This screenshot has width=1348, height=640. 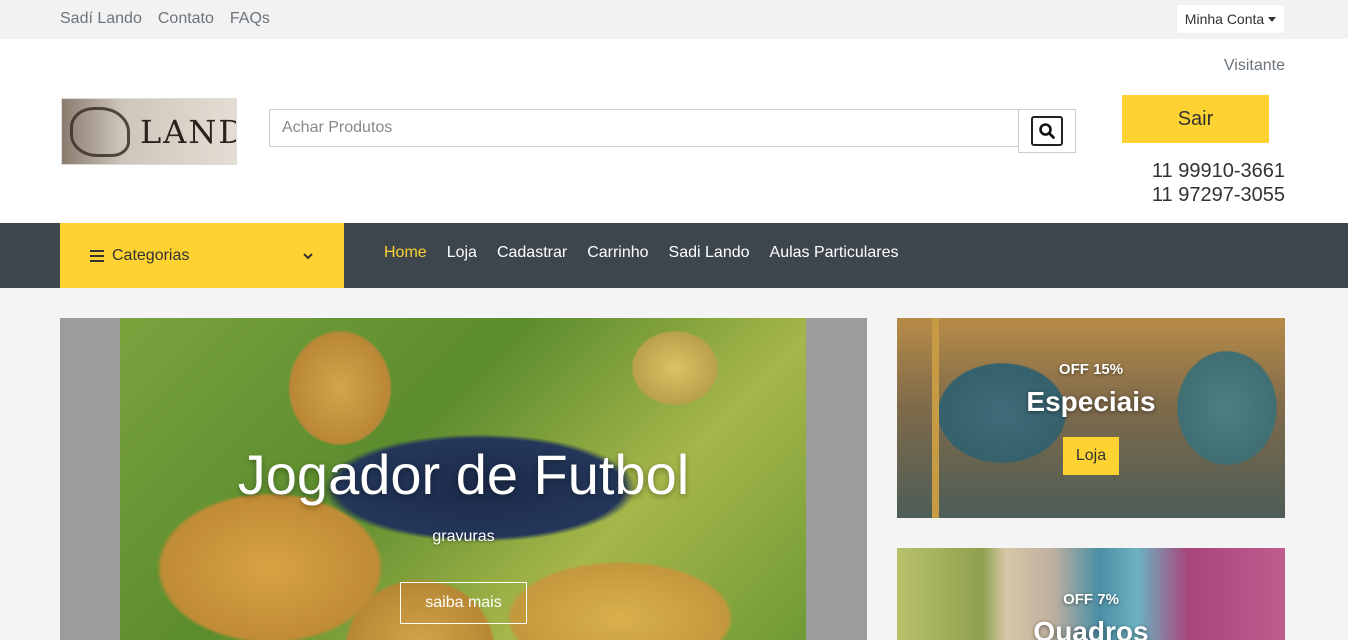 I want to click on hero-learn-more-button: saiba mais, so click(x=463, y=603).